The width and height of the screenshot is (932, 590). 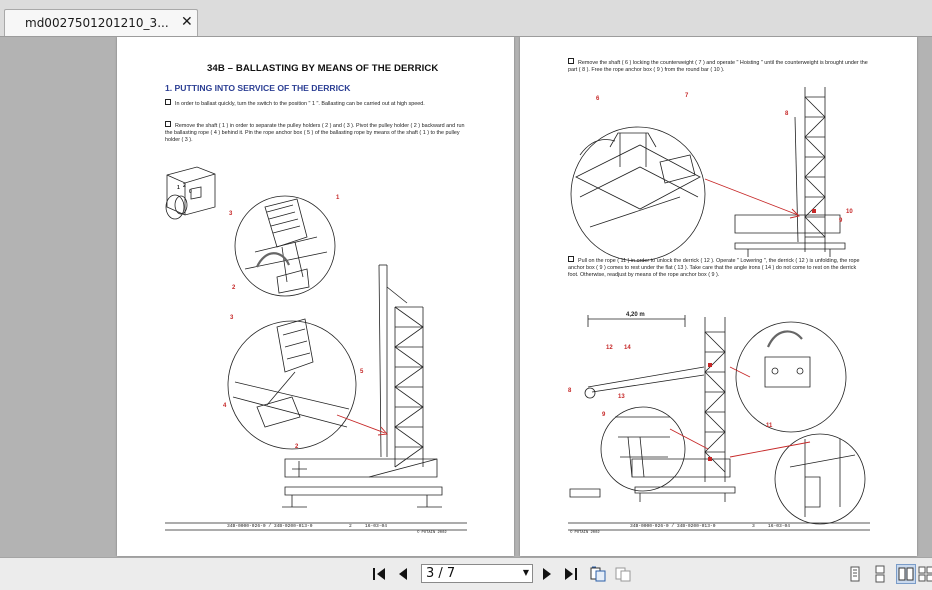 What do you see at coordinates (925, 574) in the screenshot?
I see `two-page-continuous-icon` at bounding box center [925, 574].